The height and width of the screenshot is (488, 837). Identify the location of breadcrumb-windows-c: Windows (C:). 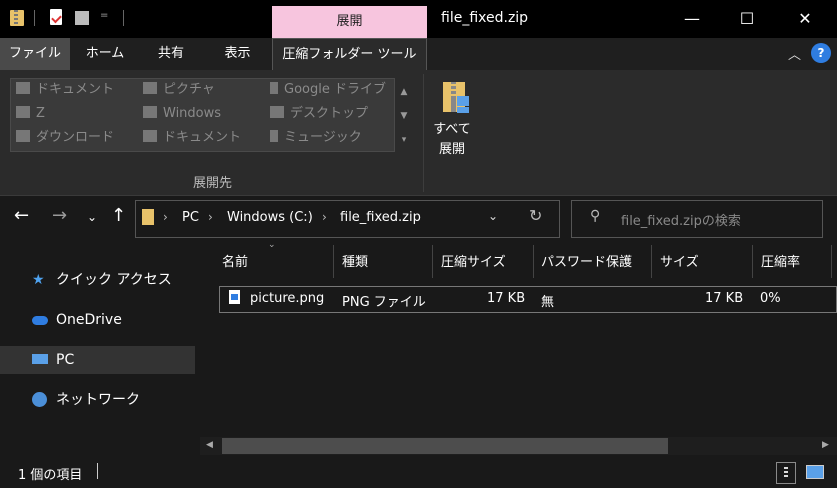
(270, 217).